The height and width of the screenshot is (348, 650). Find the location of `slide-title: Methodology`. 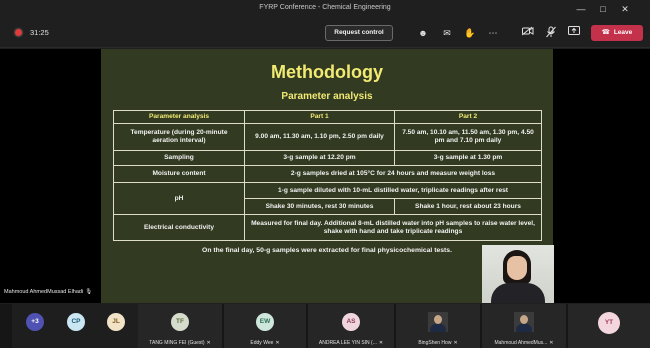

slide-title: Methodology is located at coordinates (327, 72).